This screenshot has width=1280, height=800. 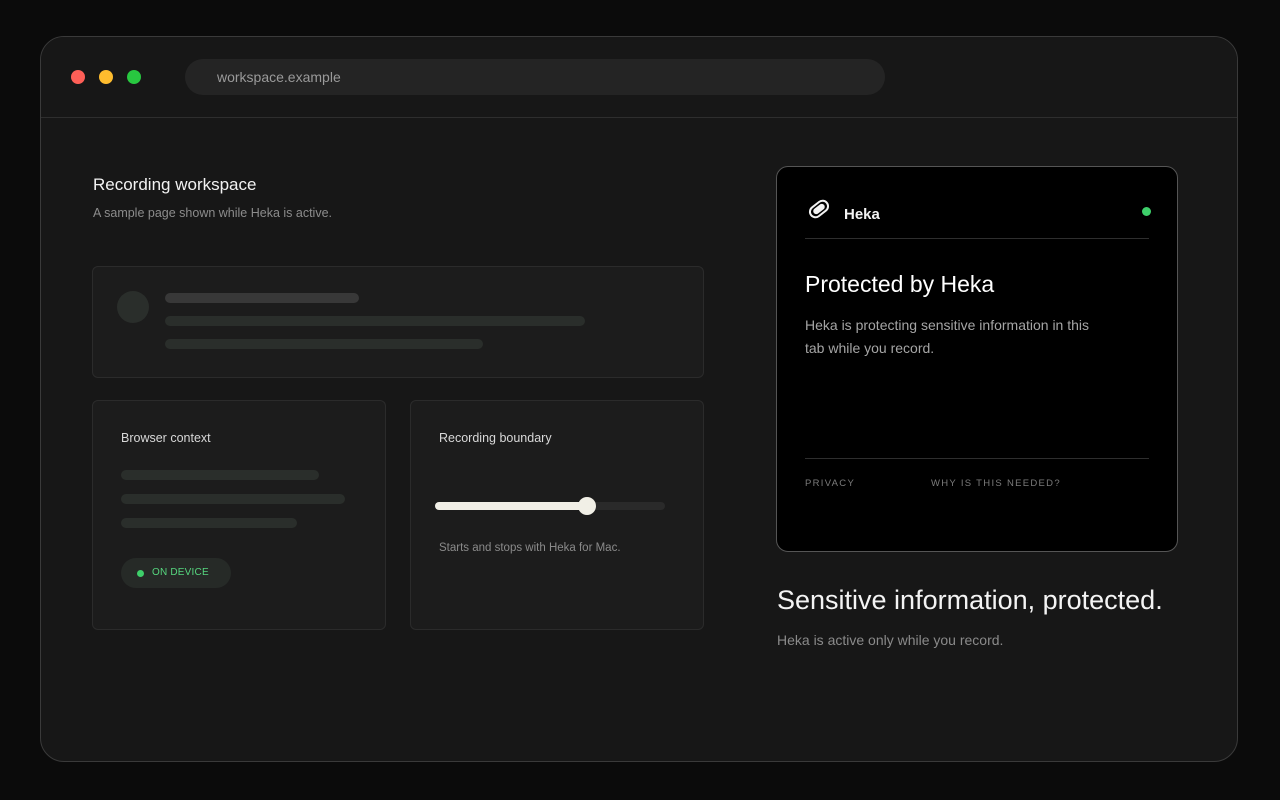 I want to click on slider-fill, so click(x=511, y=506).